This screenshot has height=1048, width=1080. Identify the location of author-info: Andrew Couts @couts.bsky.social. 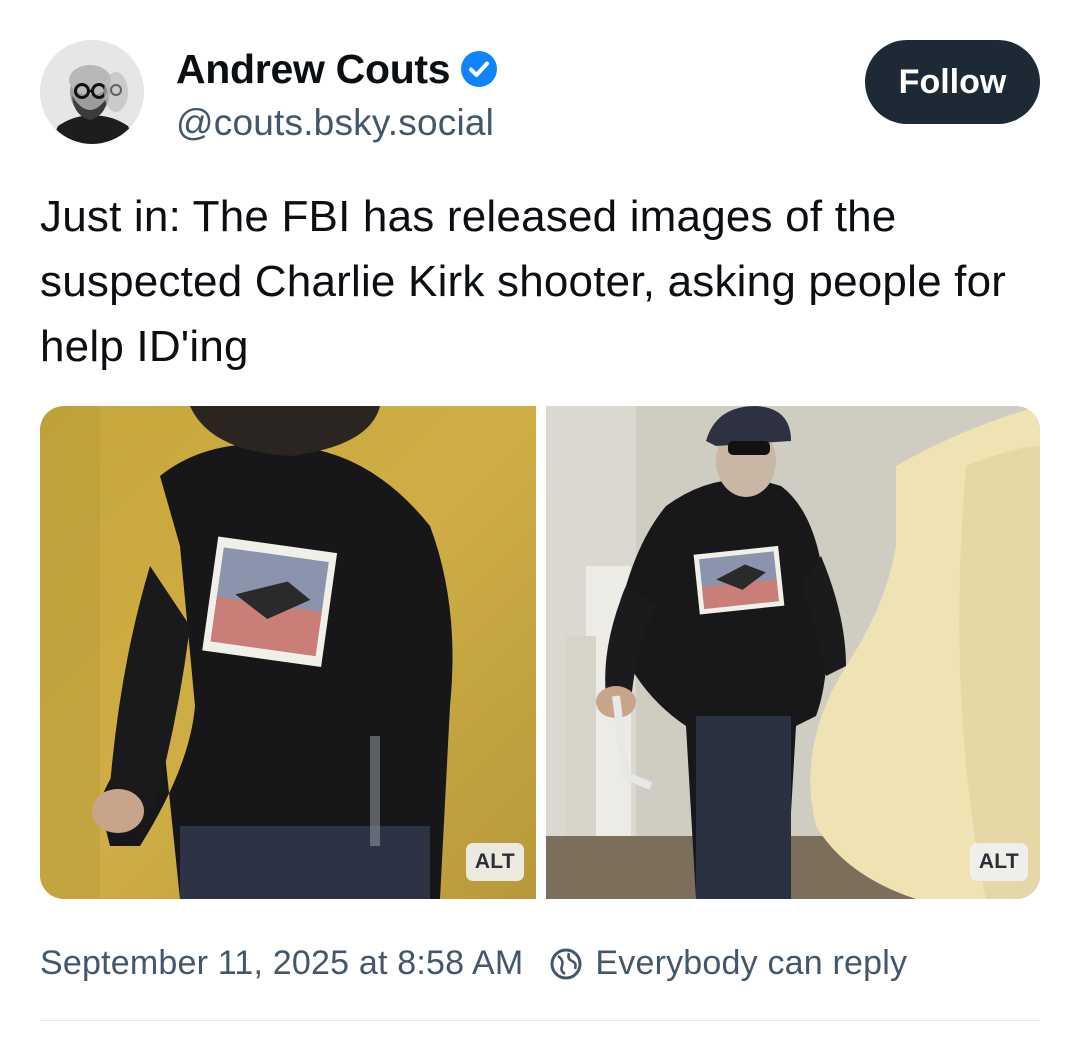
(337, 93).